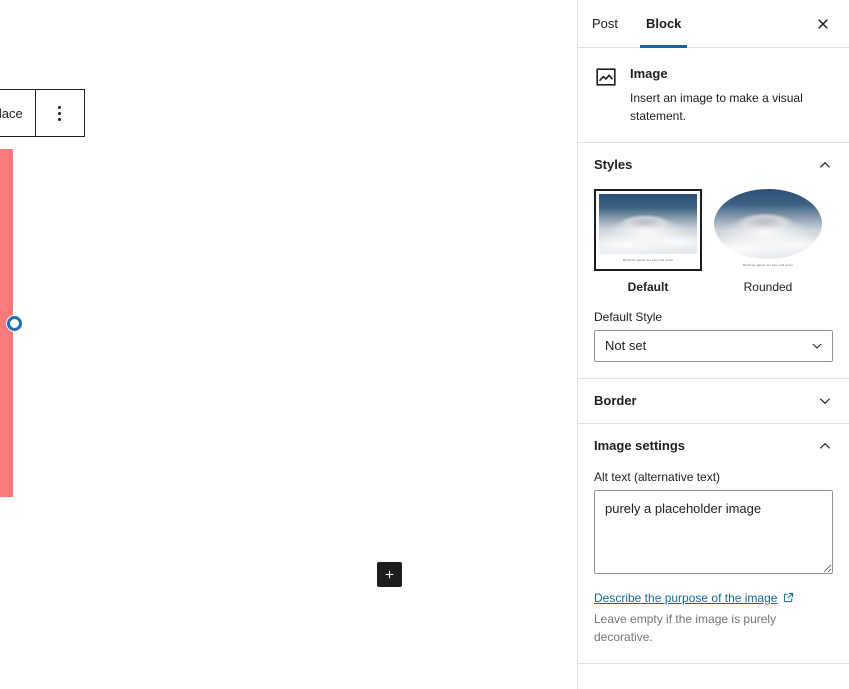 The height and width of the screenshot is (689, 849). What do you see at coordinates (713, 165) in the screenshot?
I see `panel-styles-toggle: Styles` at bounding box center [713, 165].